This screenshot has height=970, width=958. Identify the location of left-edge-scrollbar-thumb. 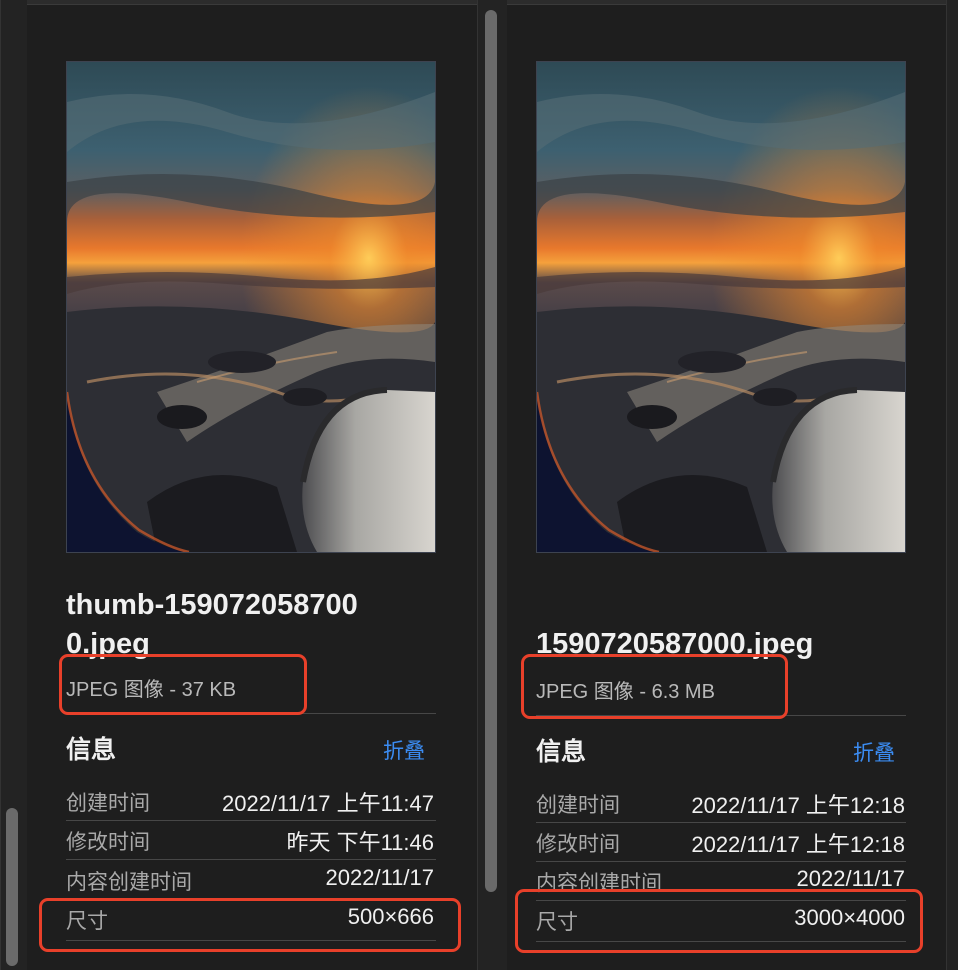
(12, 887).